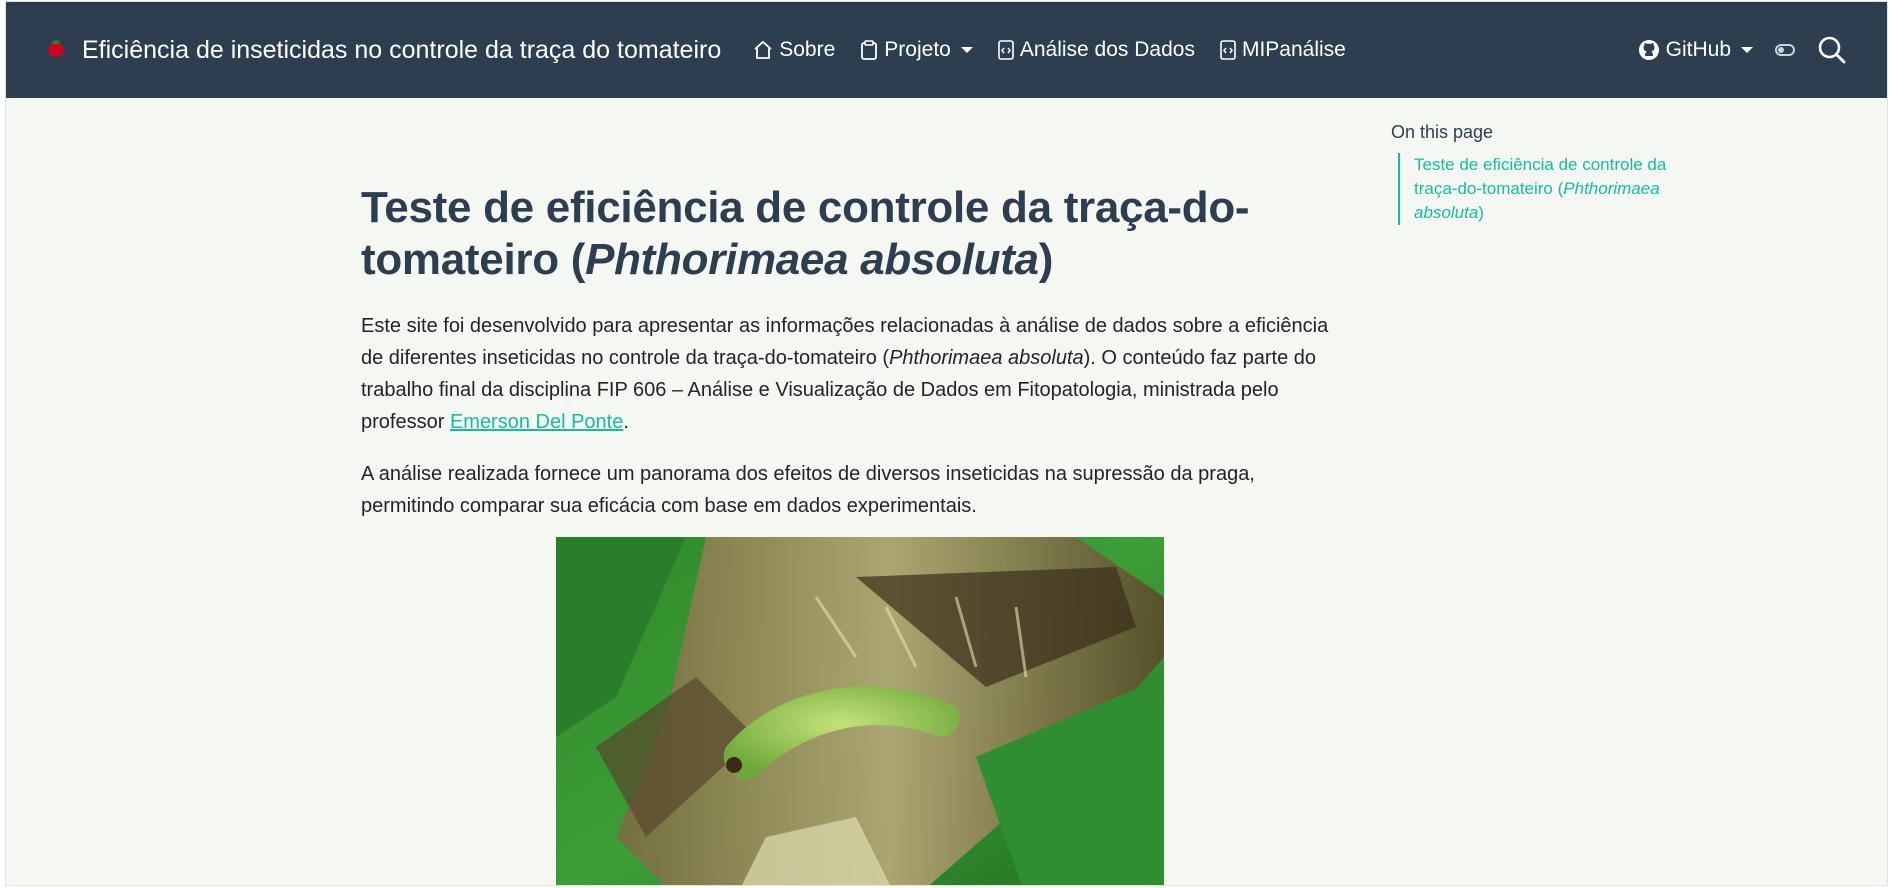 Image resolution: width=1890 pixels, height=888 pixels. Describe the element at coordinates (763, 49) in the screenshot. I see `home-icon` at that location.